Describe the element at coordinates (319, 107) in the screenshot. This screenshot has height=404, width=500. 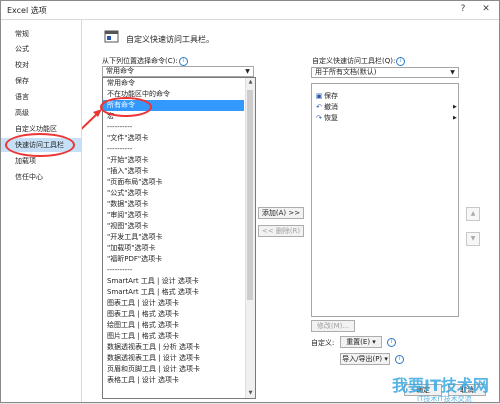
I see `undo-icon: ↶` at that location.